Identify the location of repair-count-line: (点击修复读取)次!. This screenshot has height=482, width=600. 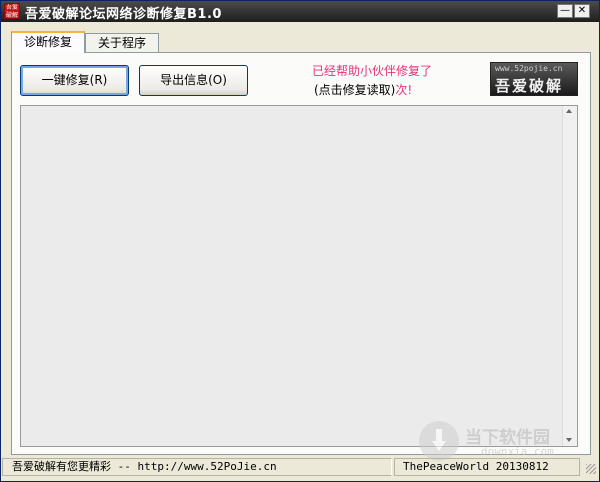
(363, 89).